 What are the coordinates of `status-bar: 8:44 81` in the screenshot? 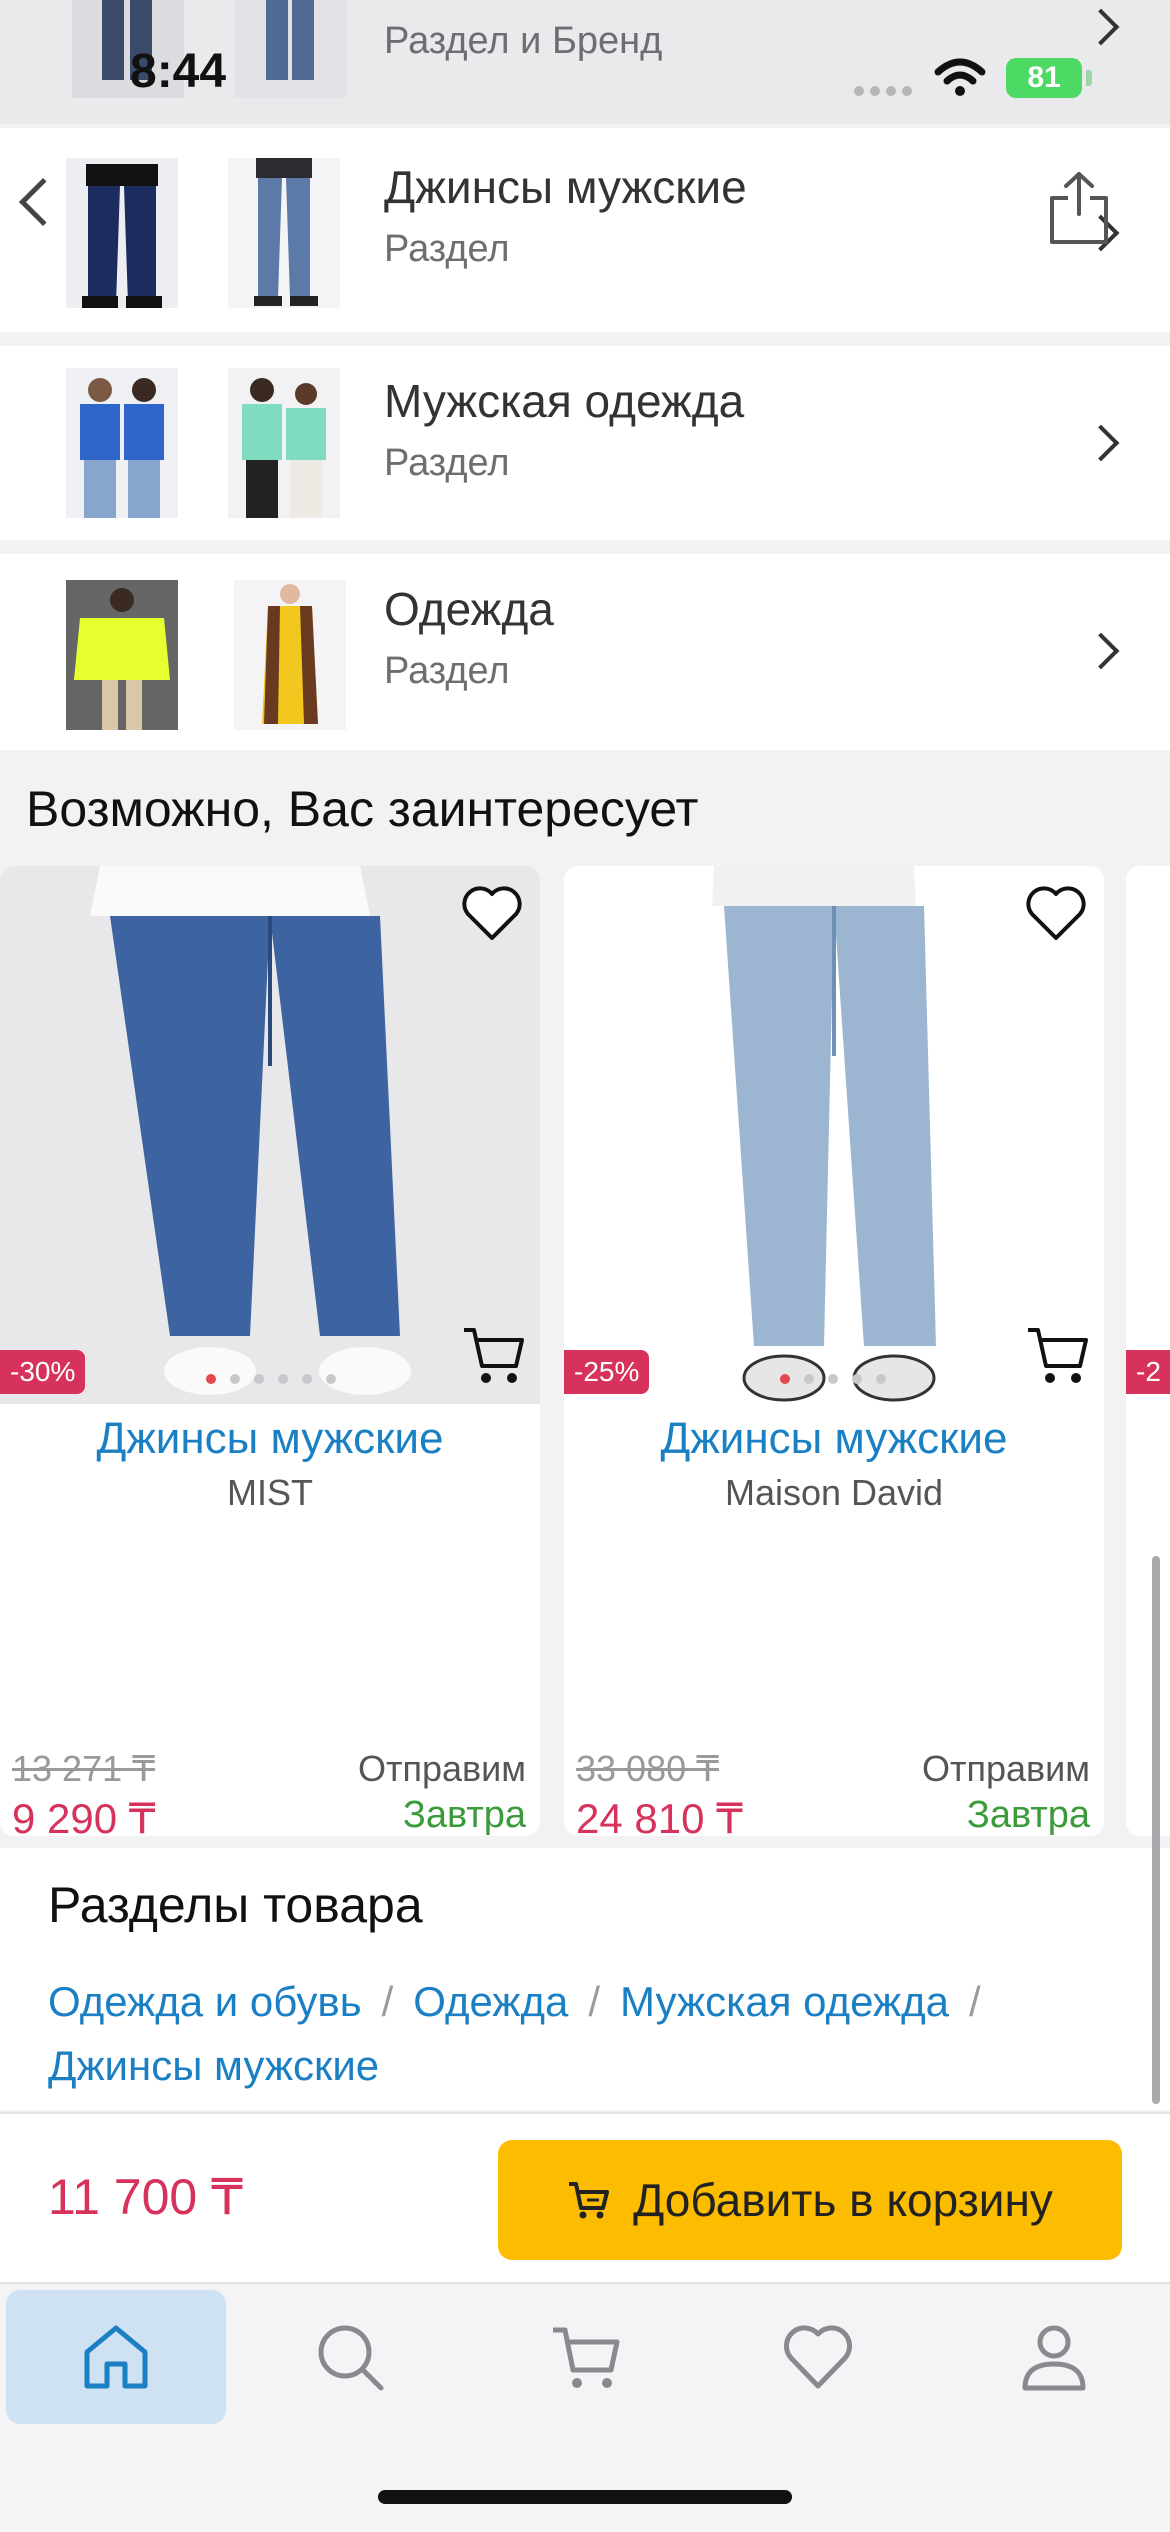 It's located at (585, 62).